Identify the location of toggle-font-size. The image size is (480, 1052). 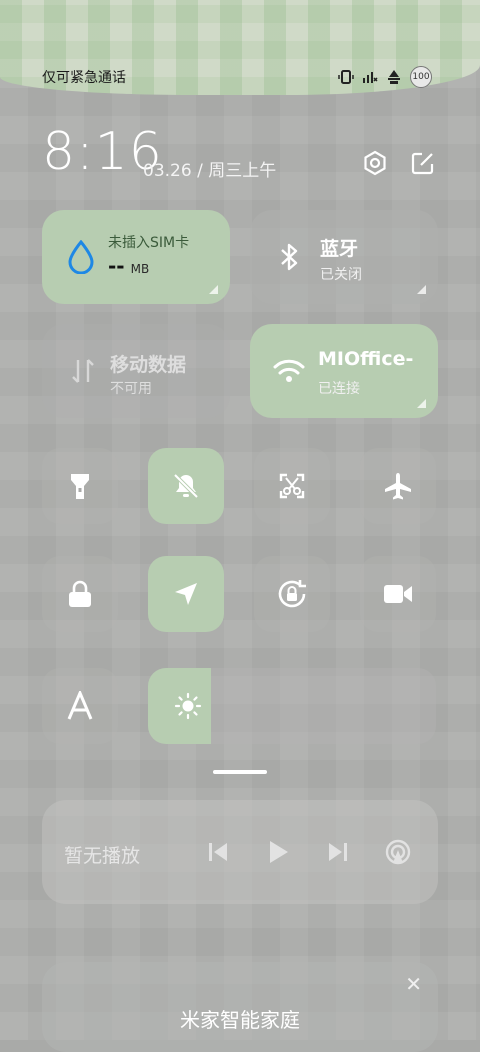
(80, 706).